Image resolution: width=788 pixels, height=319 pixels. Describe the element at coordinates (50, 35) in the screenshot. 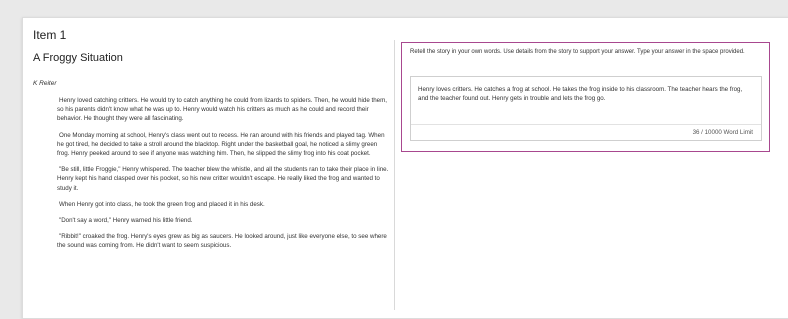

I see `item-title: Item 1` at that location.